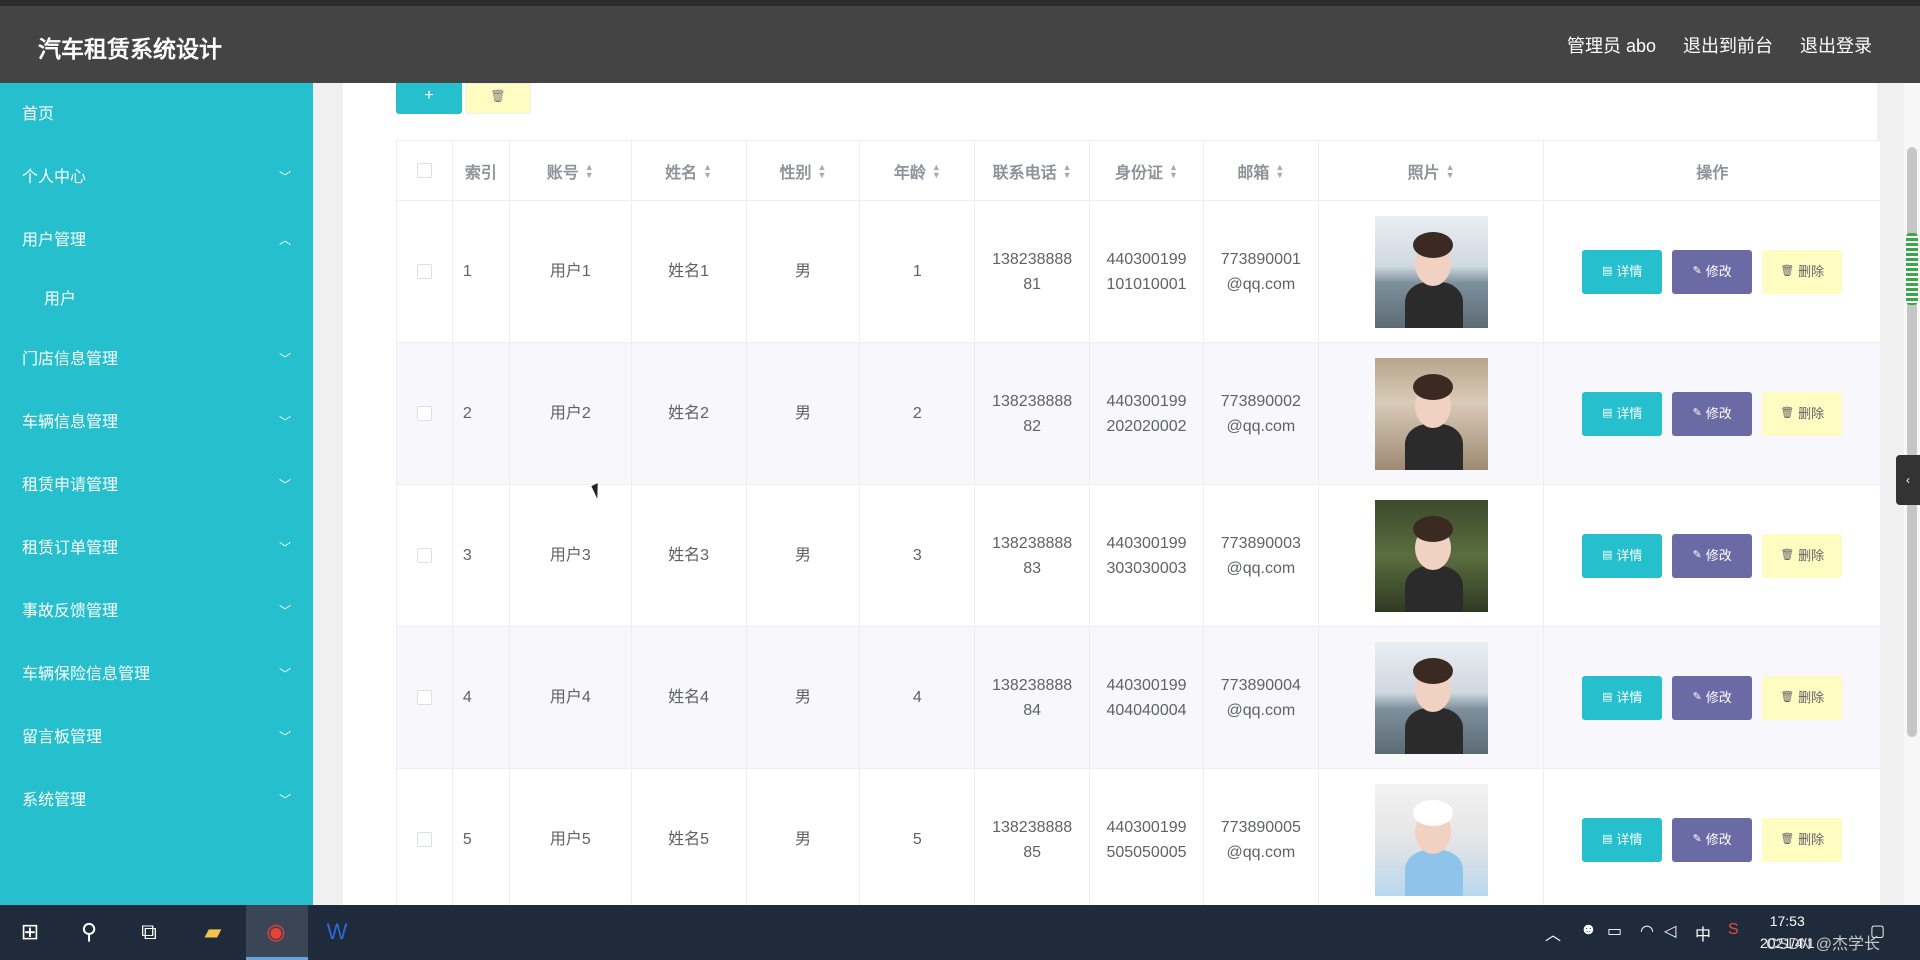 The width and height of the screenshot is (1920, 960). I want to click on column-header-4: 性别 ▲ ▼, so click(804, 170).